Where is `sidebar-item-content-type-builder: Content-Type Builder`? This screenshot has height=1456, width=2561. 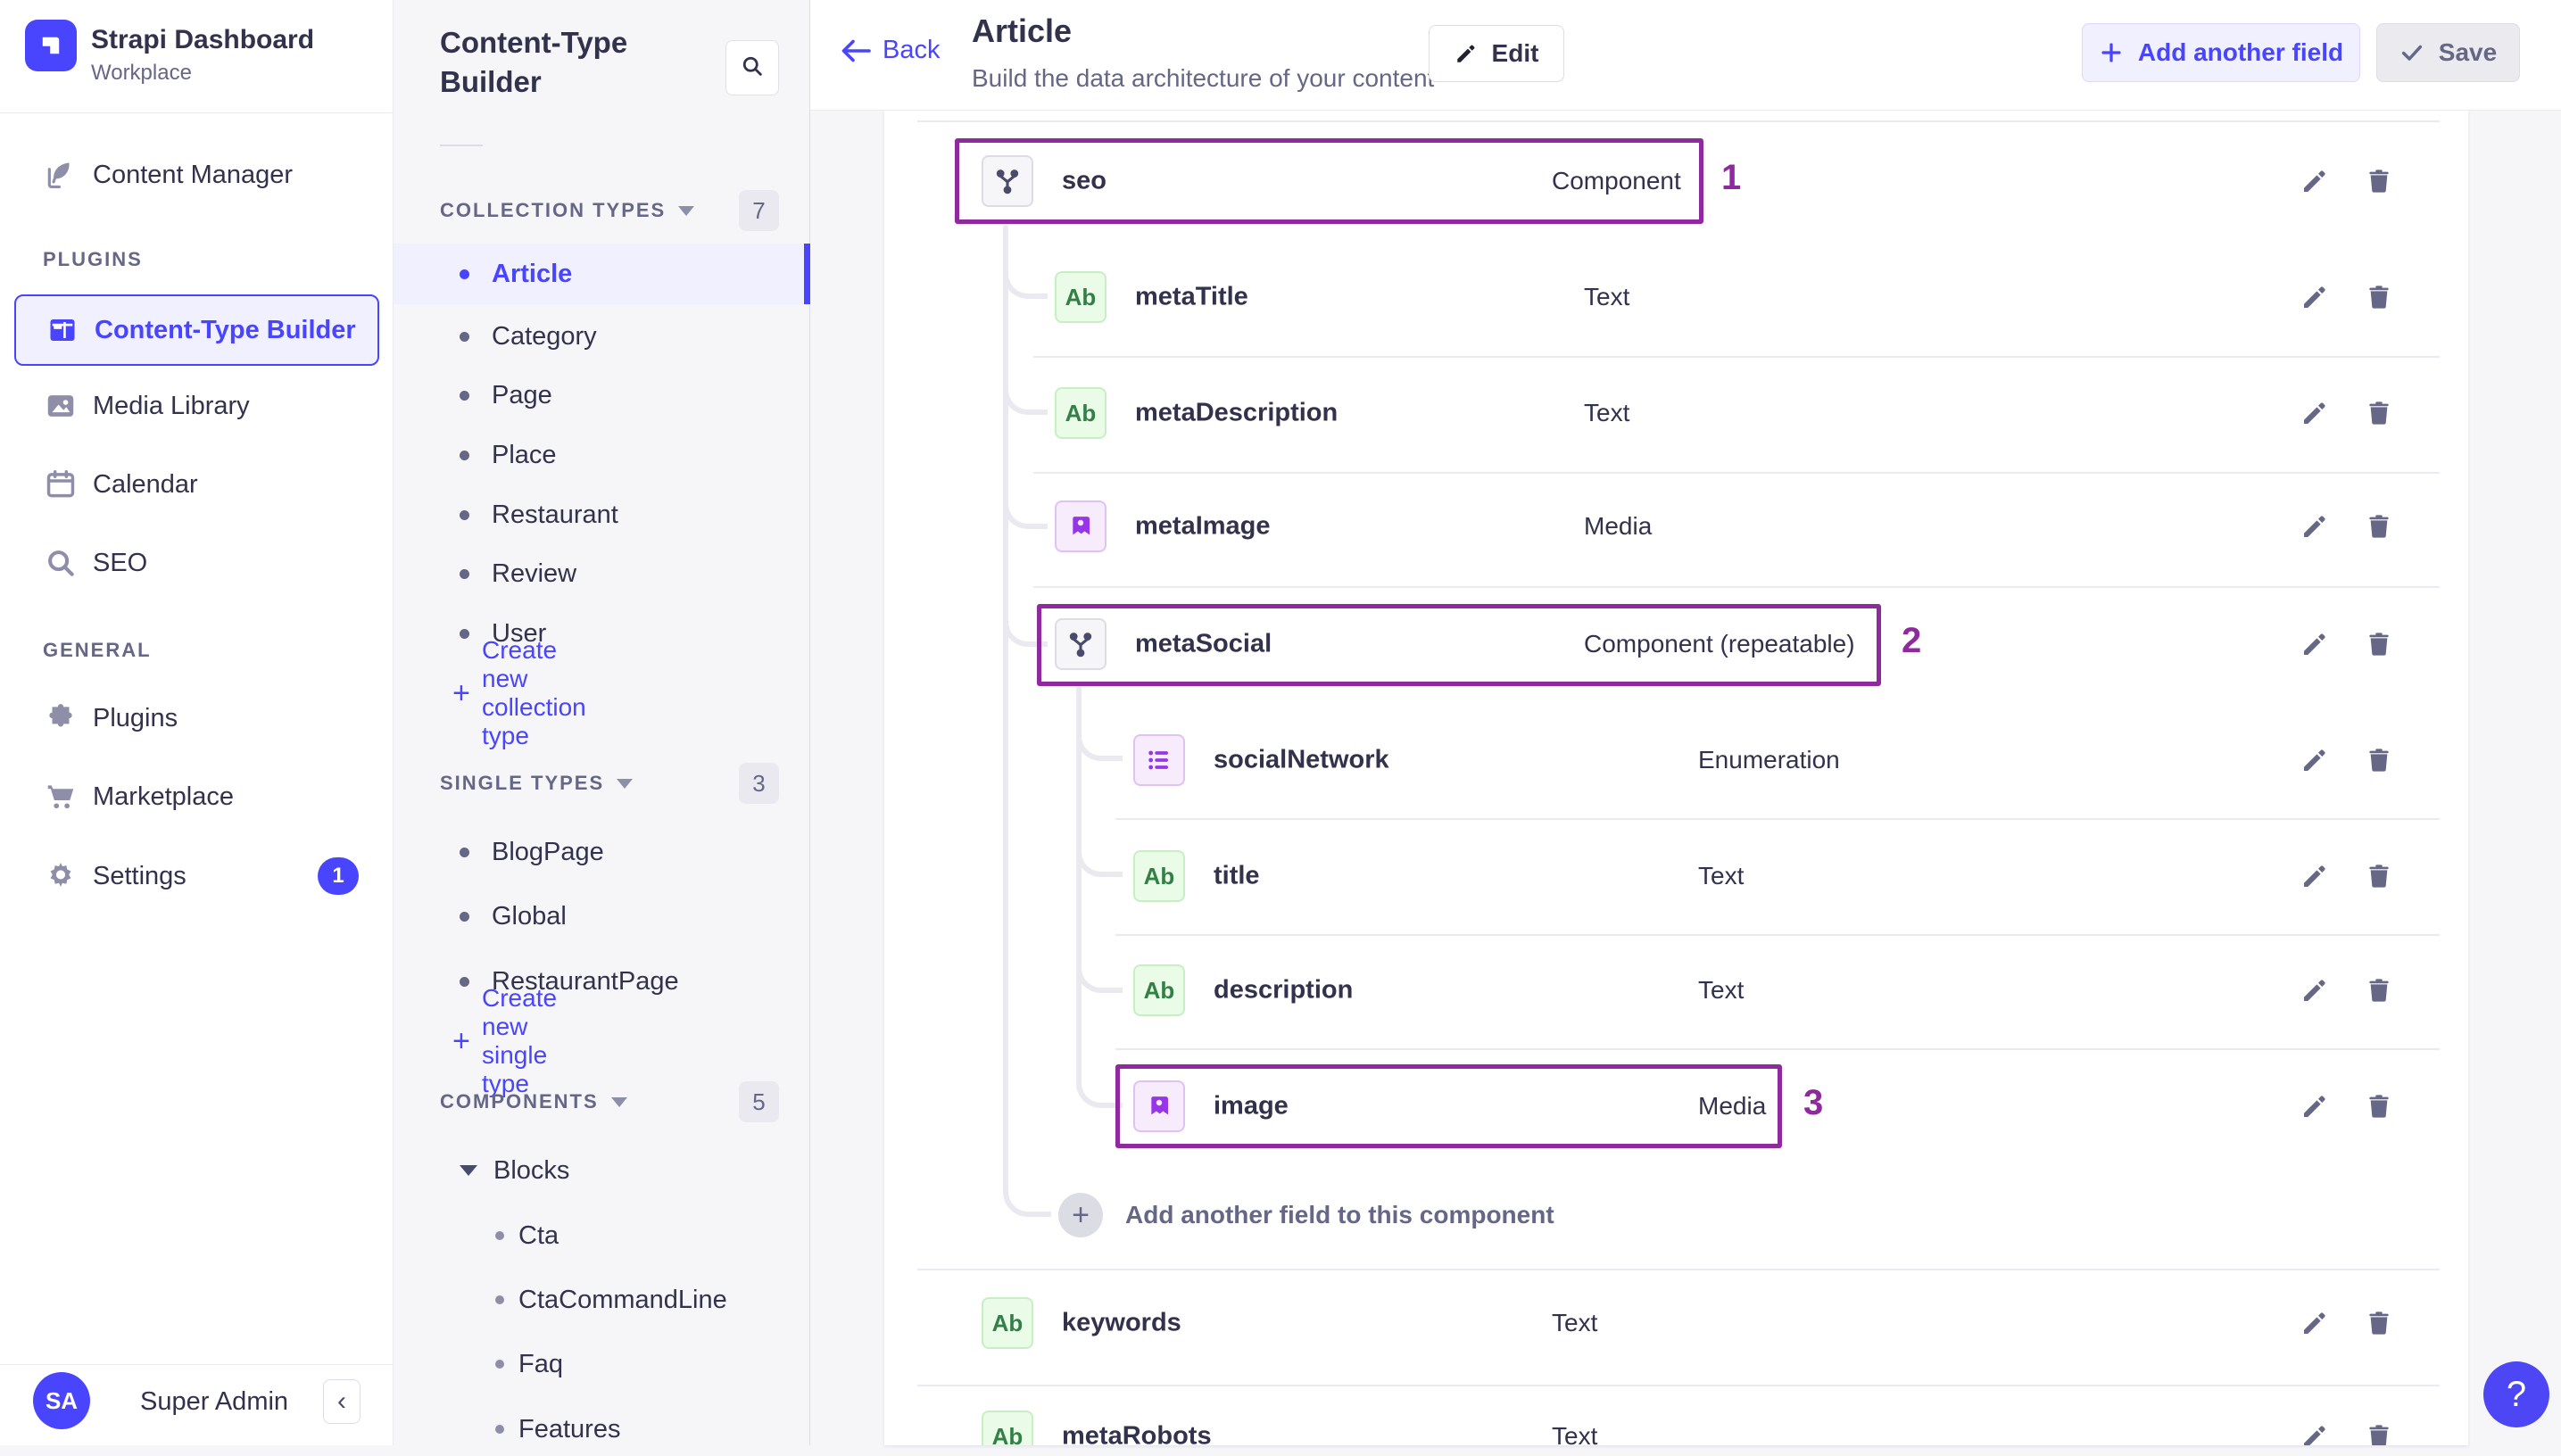
sidebar-item-content-type-builder: Content-Type Builder is located at coordinates (196, 330).